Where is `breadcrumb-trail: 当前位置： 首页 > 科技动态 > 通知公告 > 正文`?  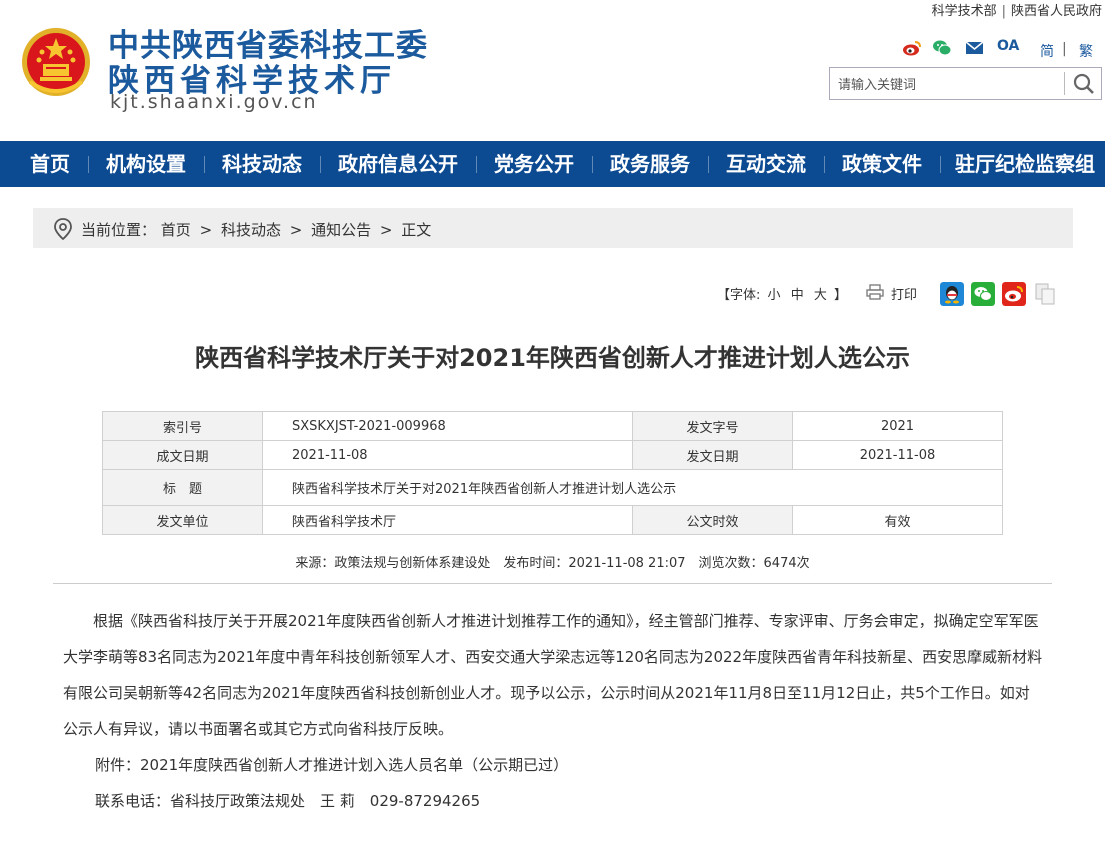
breadcrumb-trail: 当前位置： 首页 > 科技动态 > 通知公告 > 正文 is located at coordinates (256, 229).